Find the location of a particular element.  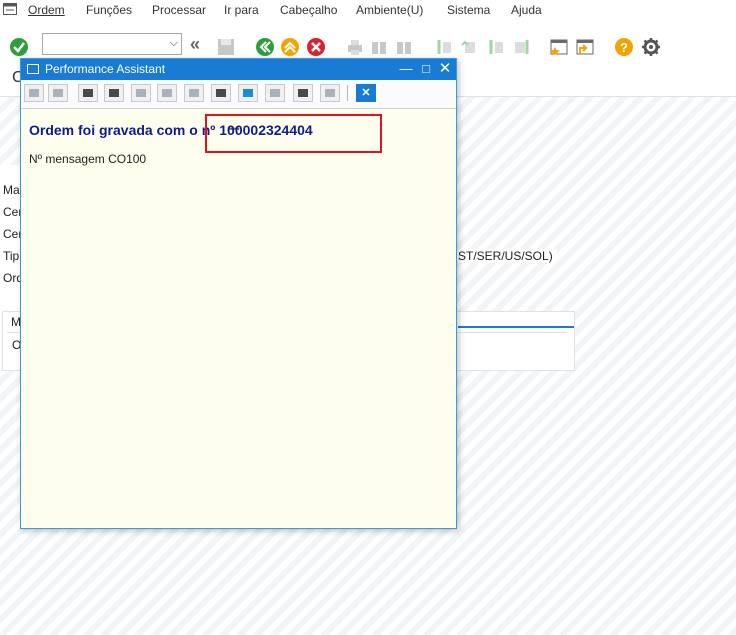

last-page-icon is located at coordinates (521, 47).